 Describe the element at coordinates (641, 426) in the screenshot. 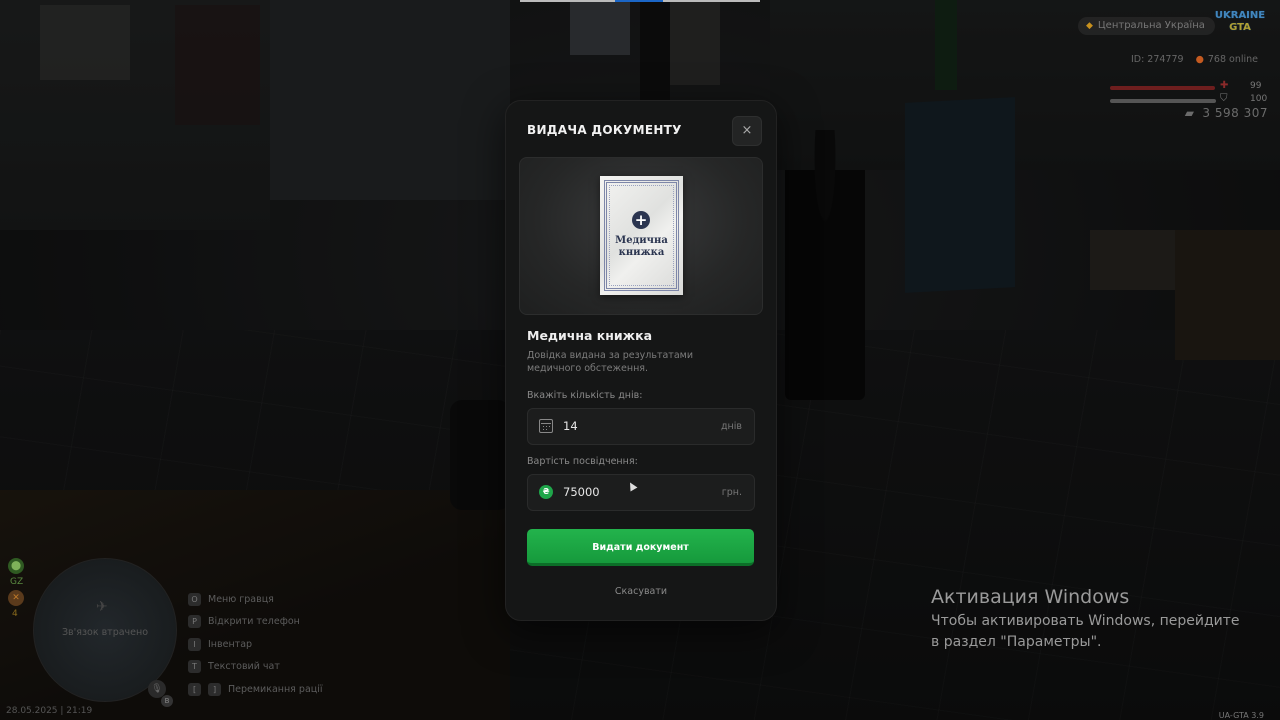

I see `days-input: 14 днів` at that location.